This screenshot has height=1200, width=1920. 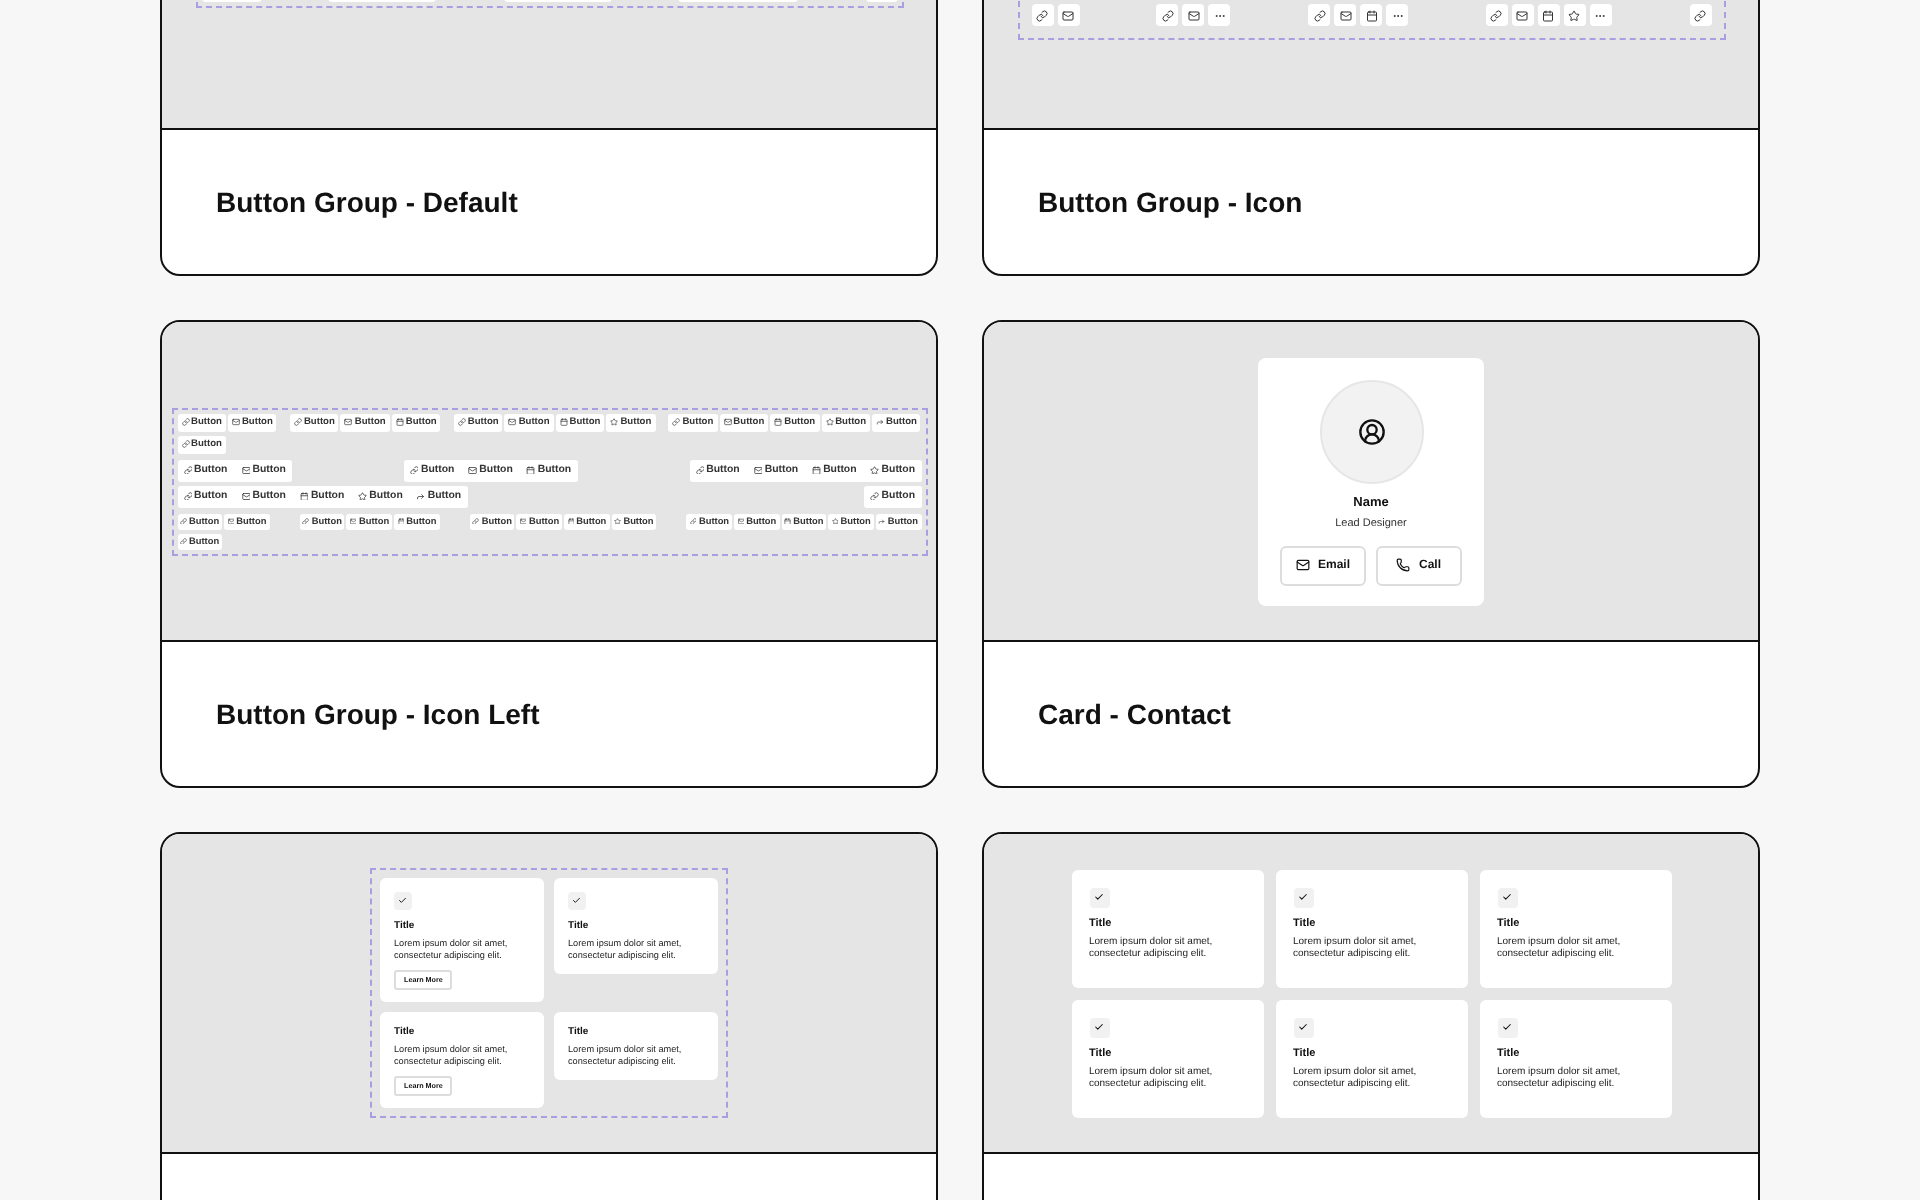 What do you see at coordinates (1371, 138) in the screenshot?
I see `component-card: Button Group - Icon` at bounding box center [1371, 138].